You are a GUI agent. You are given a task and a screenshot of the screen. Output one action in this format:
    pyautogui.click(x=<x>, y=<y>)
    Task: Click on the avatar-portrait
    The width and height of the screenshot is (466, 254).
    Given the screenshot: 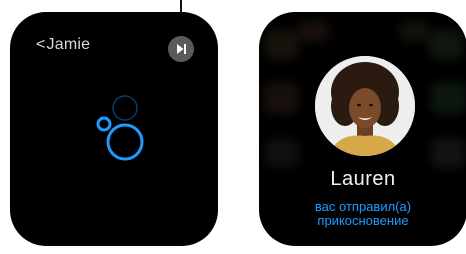 What is the action you would take?
    pyautogui.click(x=365, y=106)
    